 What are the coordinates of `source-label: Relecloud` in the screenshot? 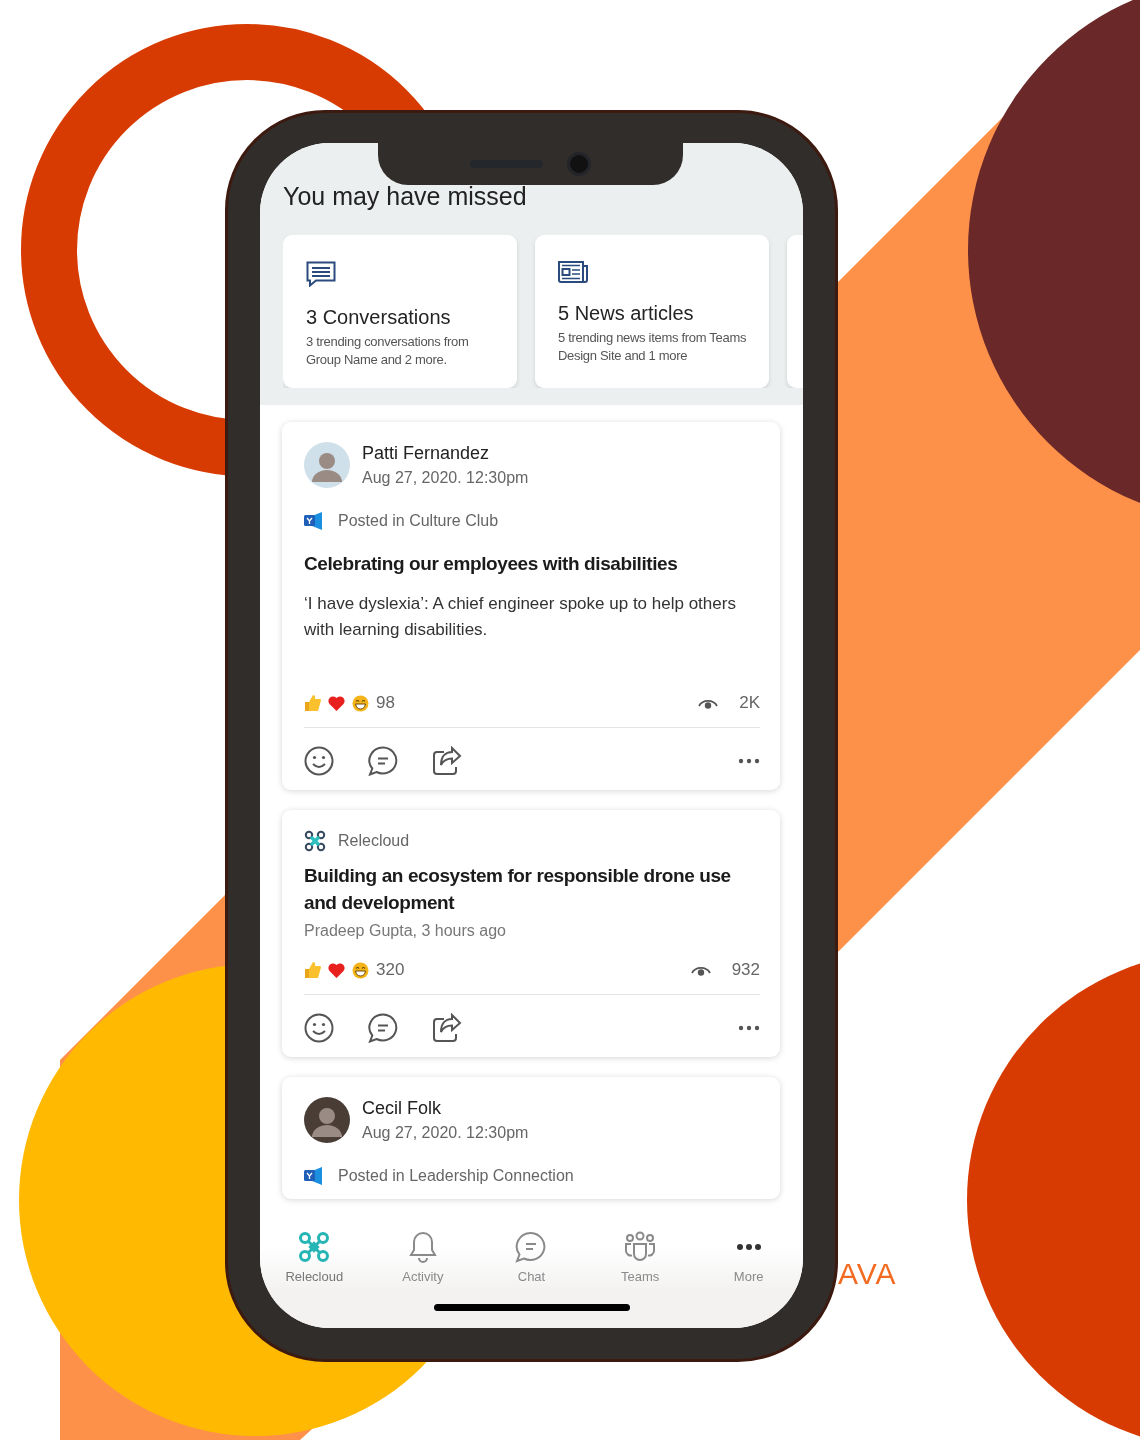 It's located at (374, 841).